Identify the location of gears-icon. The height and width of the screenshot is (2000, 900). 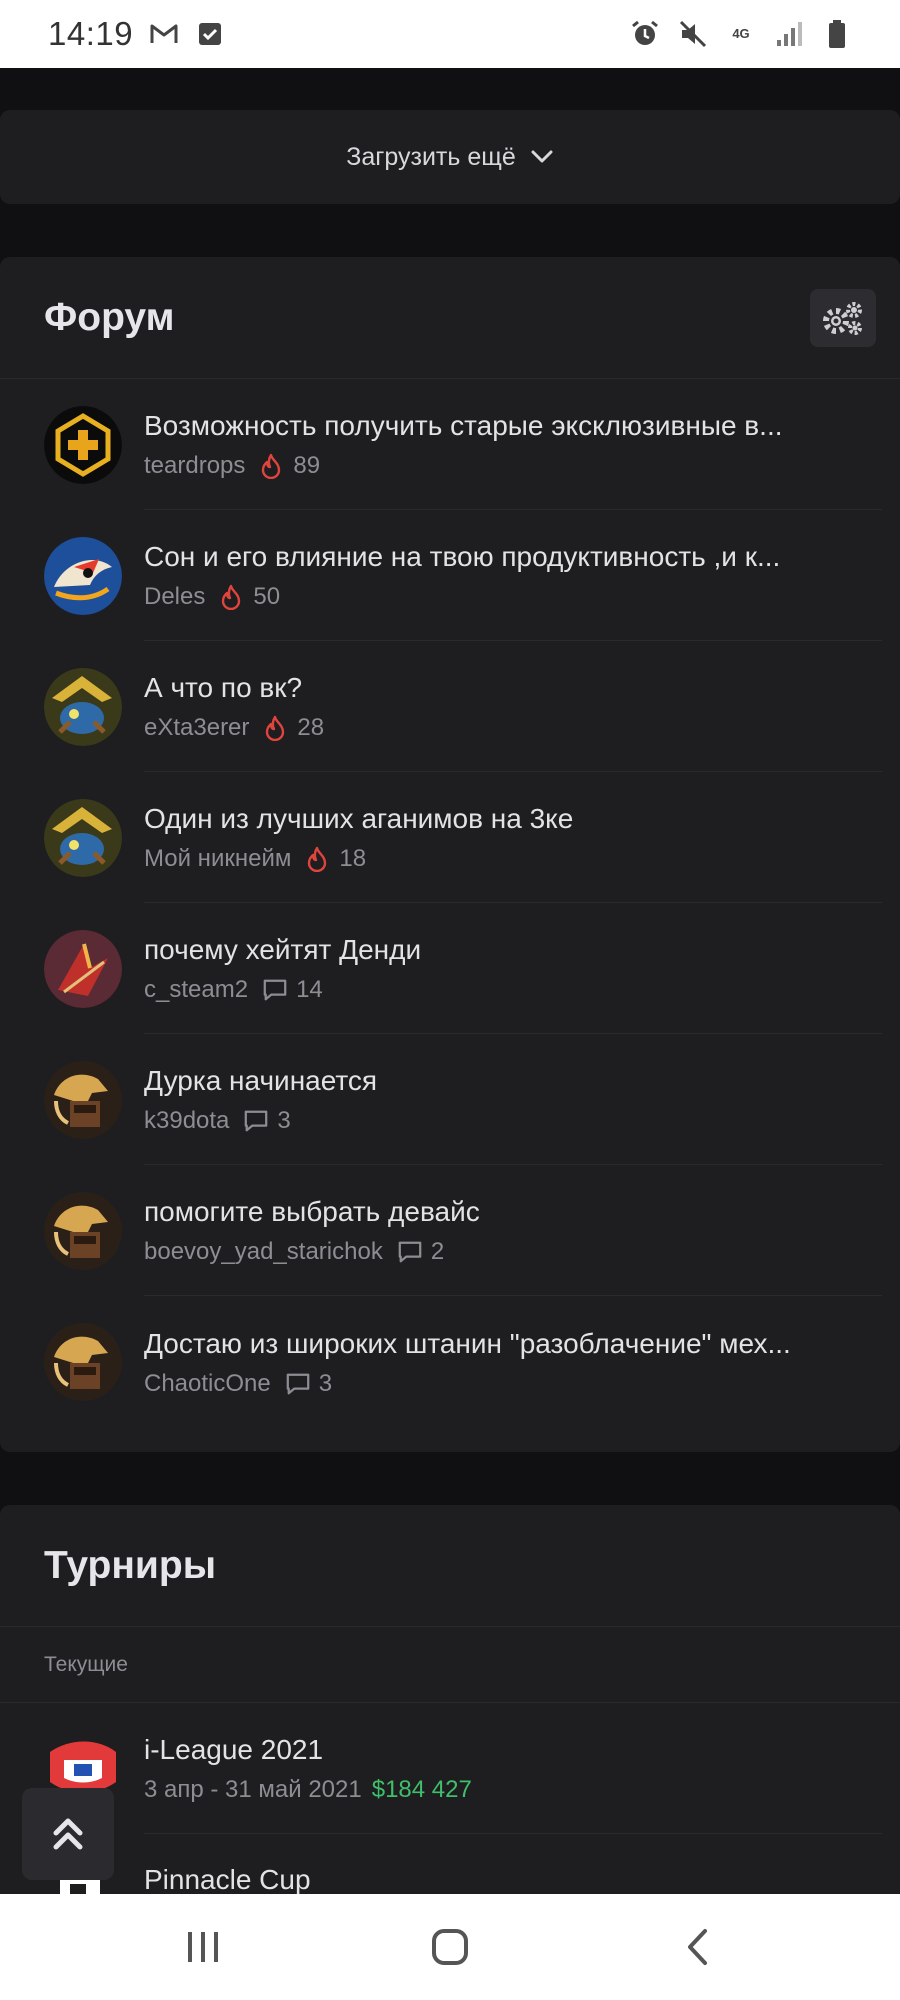
(842, 318).